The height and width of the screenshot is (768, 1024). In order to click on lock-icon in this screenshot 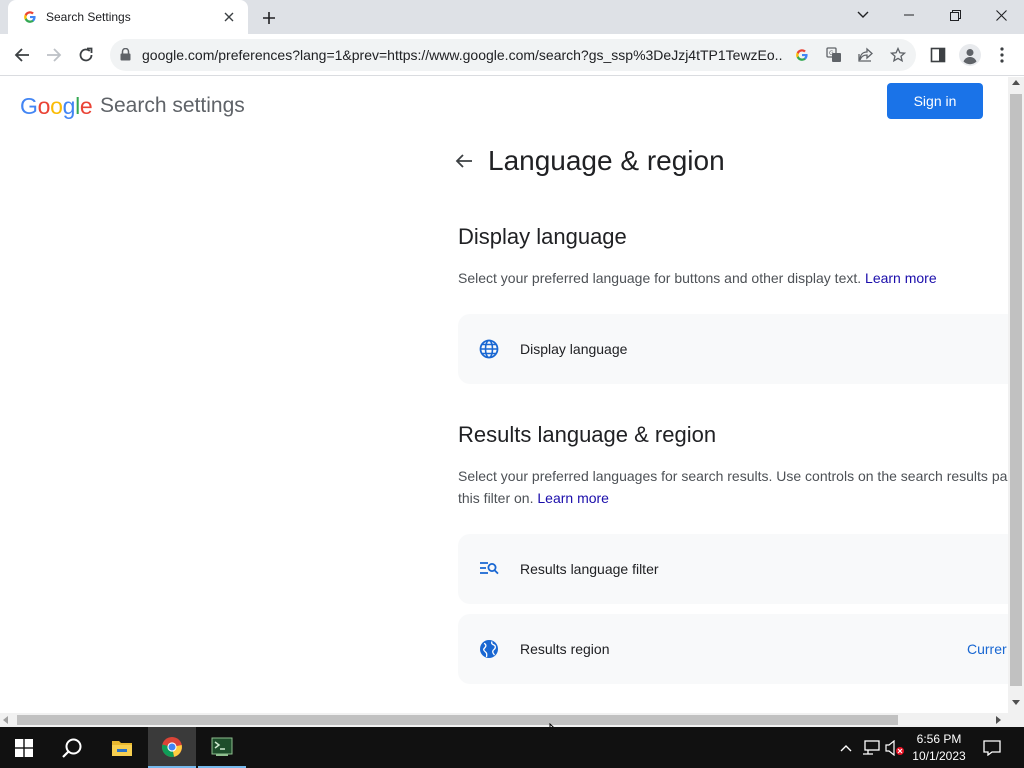, I will do `click(125, 56)`.